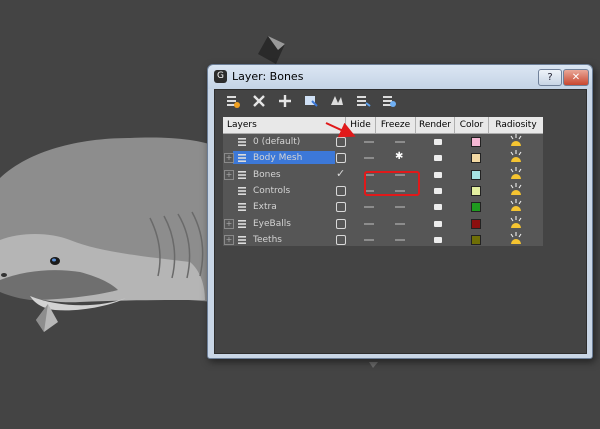 The image size is (600, 429). What do you see at coordinates (233, 103) in the screenshot?
I see `new-layer-icon` at bounding box center [233, 103].